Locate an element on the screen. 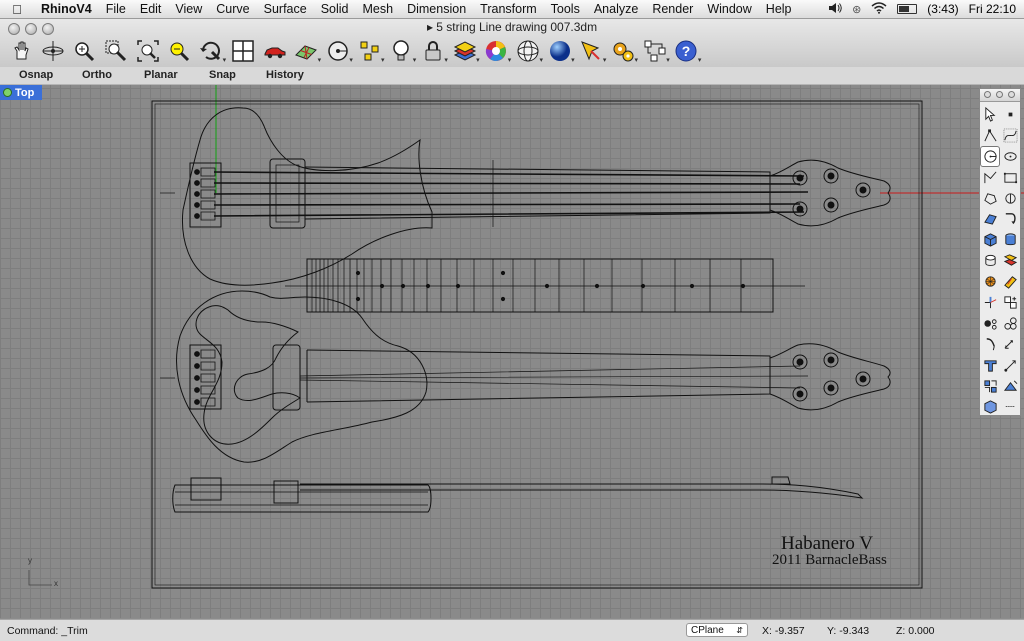 Image resolution: width=1024 pixels, height=641 pixels. scale-icon is located at coordinates (1010, 386).